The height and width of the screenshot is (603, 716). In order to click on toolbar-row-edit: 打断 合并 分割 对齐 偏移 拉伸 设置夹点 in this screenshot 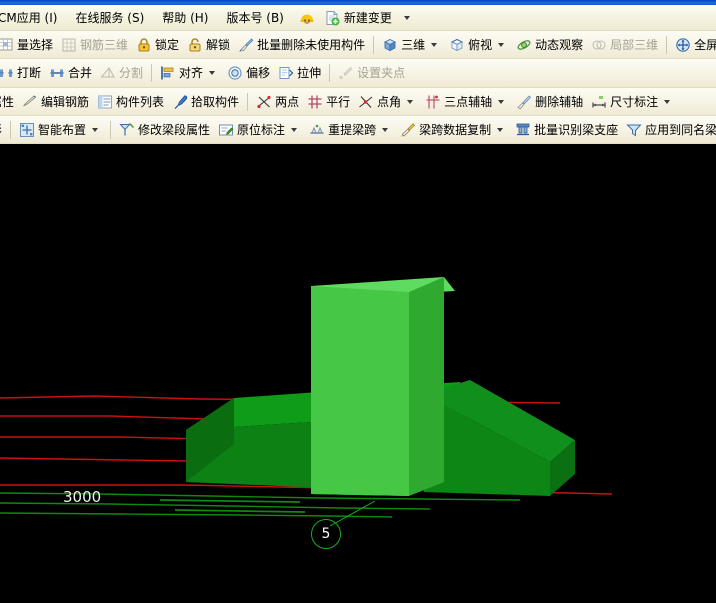, I will do `click(358, 73)`.